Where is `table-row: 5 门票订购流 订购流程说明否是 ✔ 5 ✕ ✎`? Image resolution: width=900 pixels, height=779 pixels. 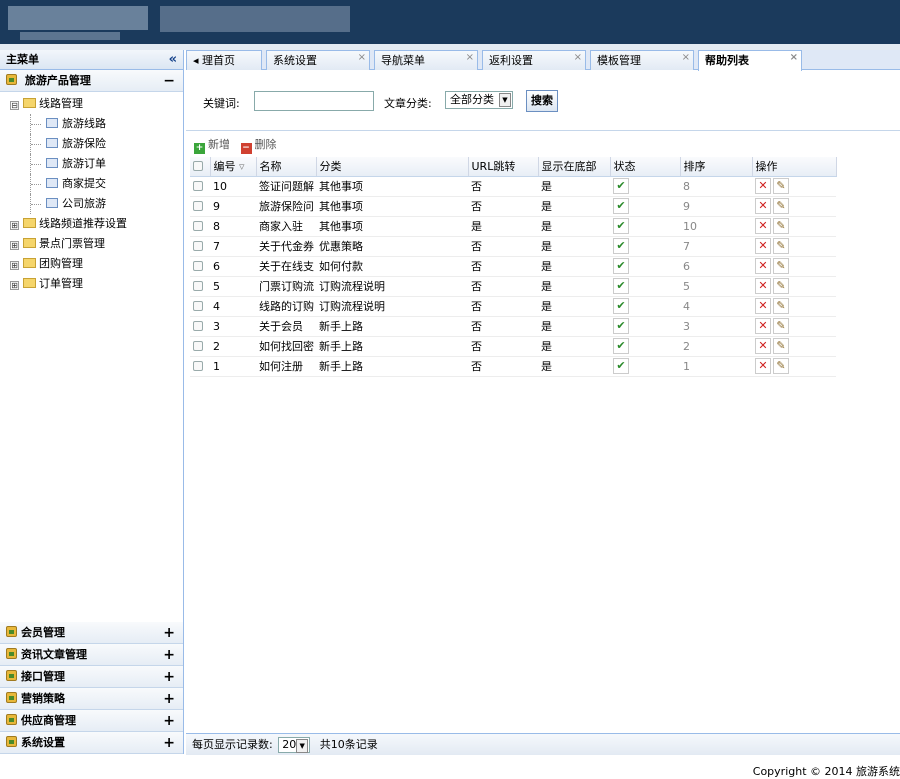
table-row: 5 门票订购流 订购流程说明否是 ✔ 5 ✕ ✎ is located at coordinates (513, 286).